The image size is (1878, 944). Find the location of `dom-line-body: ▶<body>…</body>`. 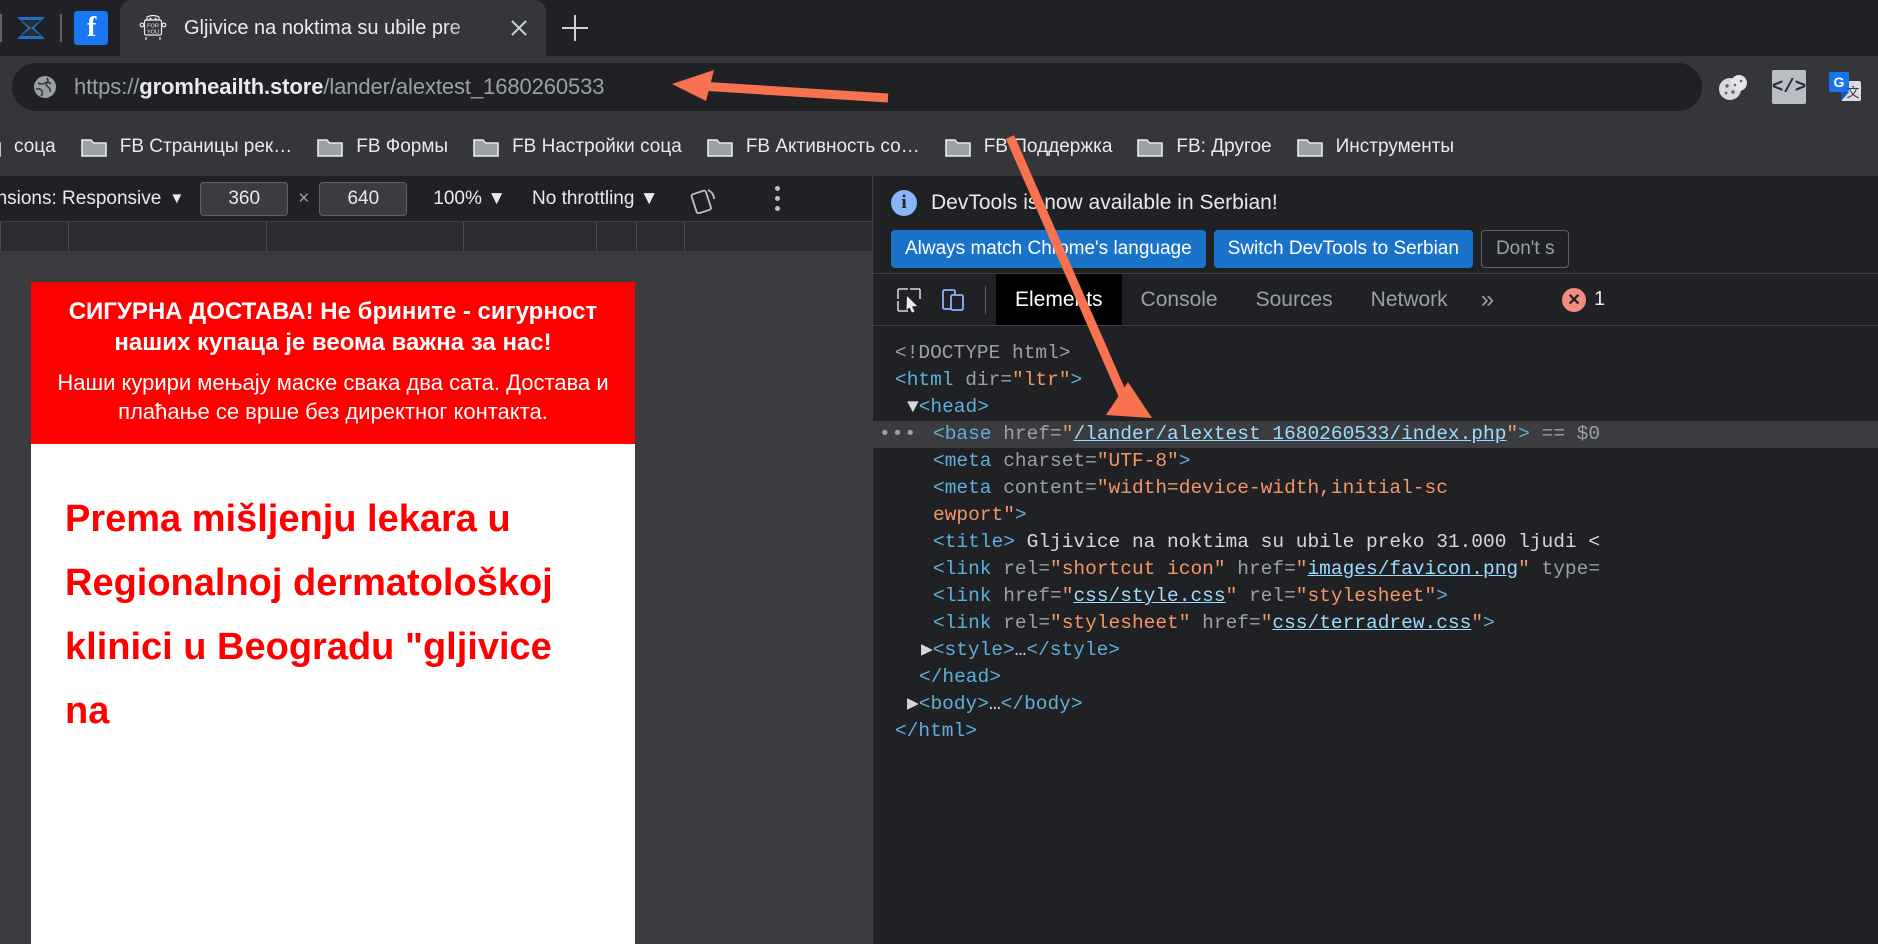

dom-line-body: ▶<body>…</body> is located at coordinates (1375, 704).